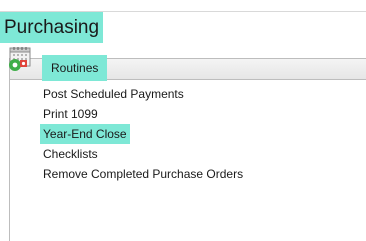 This screenshot has height=241, width=366. I want to click on list-item: Post Scheduled Payments, so click(143, 94).